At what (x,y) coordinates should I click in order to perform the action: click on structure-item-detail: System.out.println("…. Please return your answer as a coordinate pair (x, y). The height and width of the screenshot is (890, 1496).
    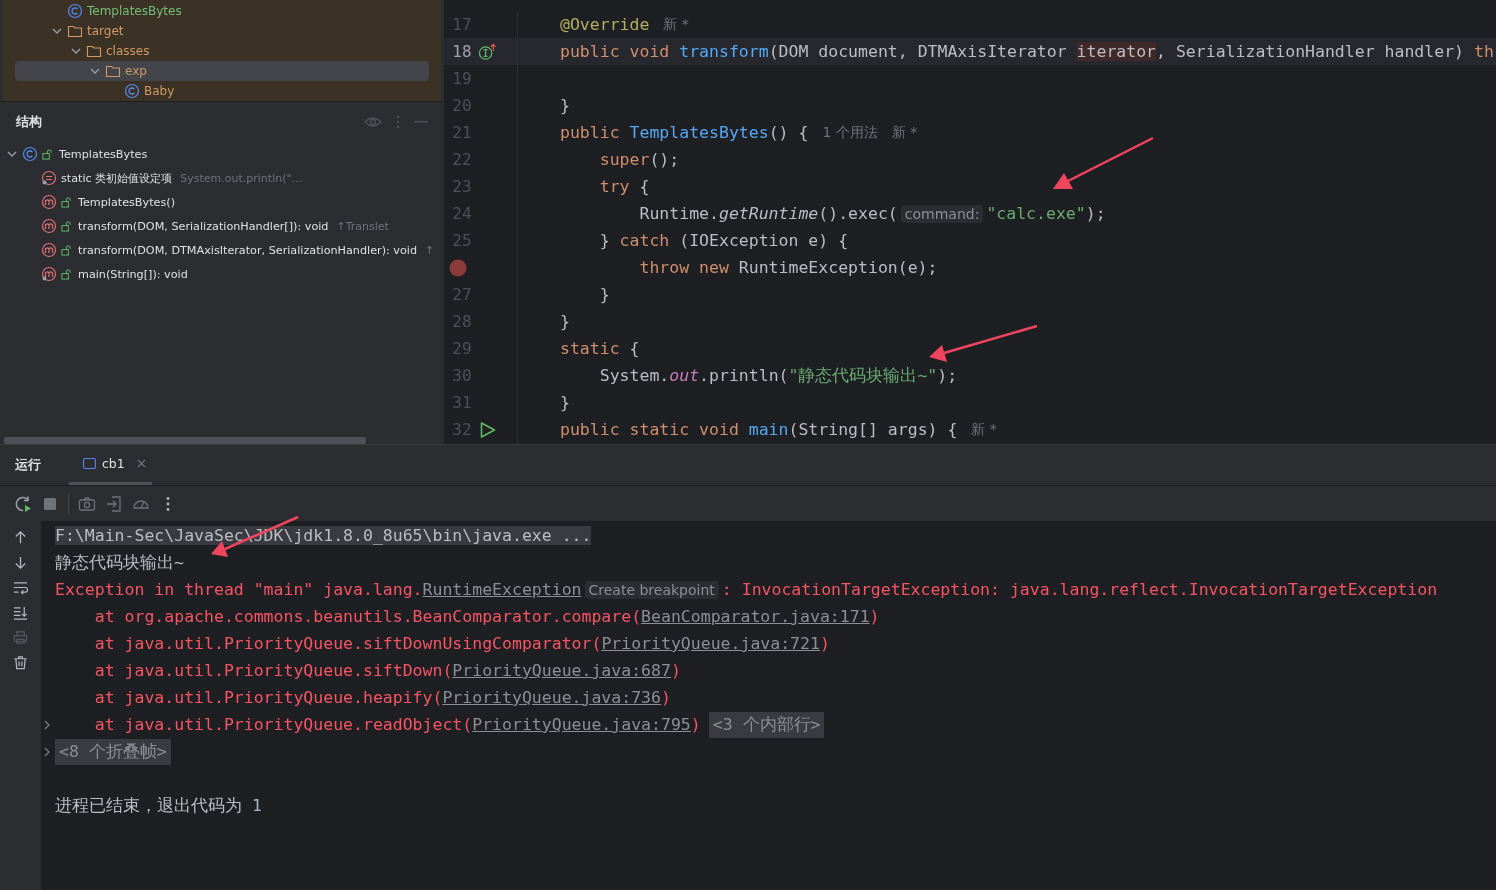
    Looking at the image, I should click on (241, 178).